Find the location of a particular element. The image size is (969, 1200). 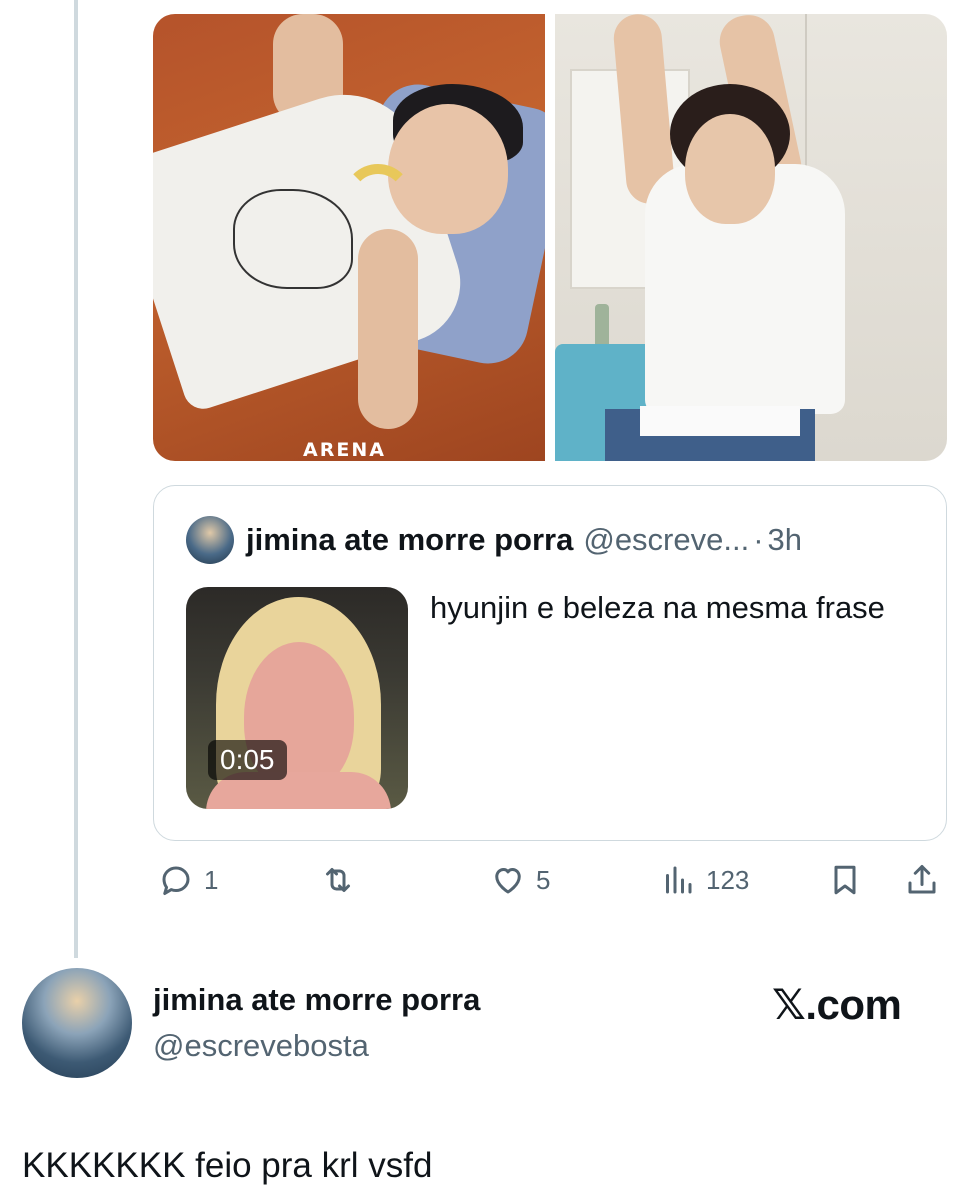

arm-shape is located at coordinates (388, 329).